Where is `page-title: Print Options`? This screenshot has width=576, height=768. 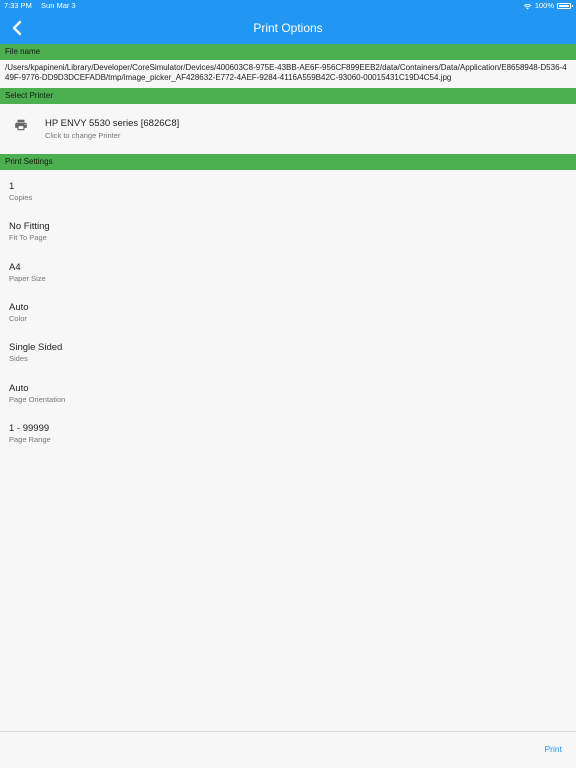 page-title: Print Options is located at coordinates (288, 28).